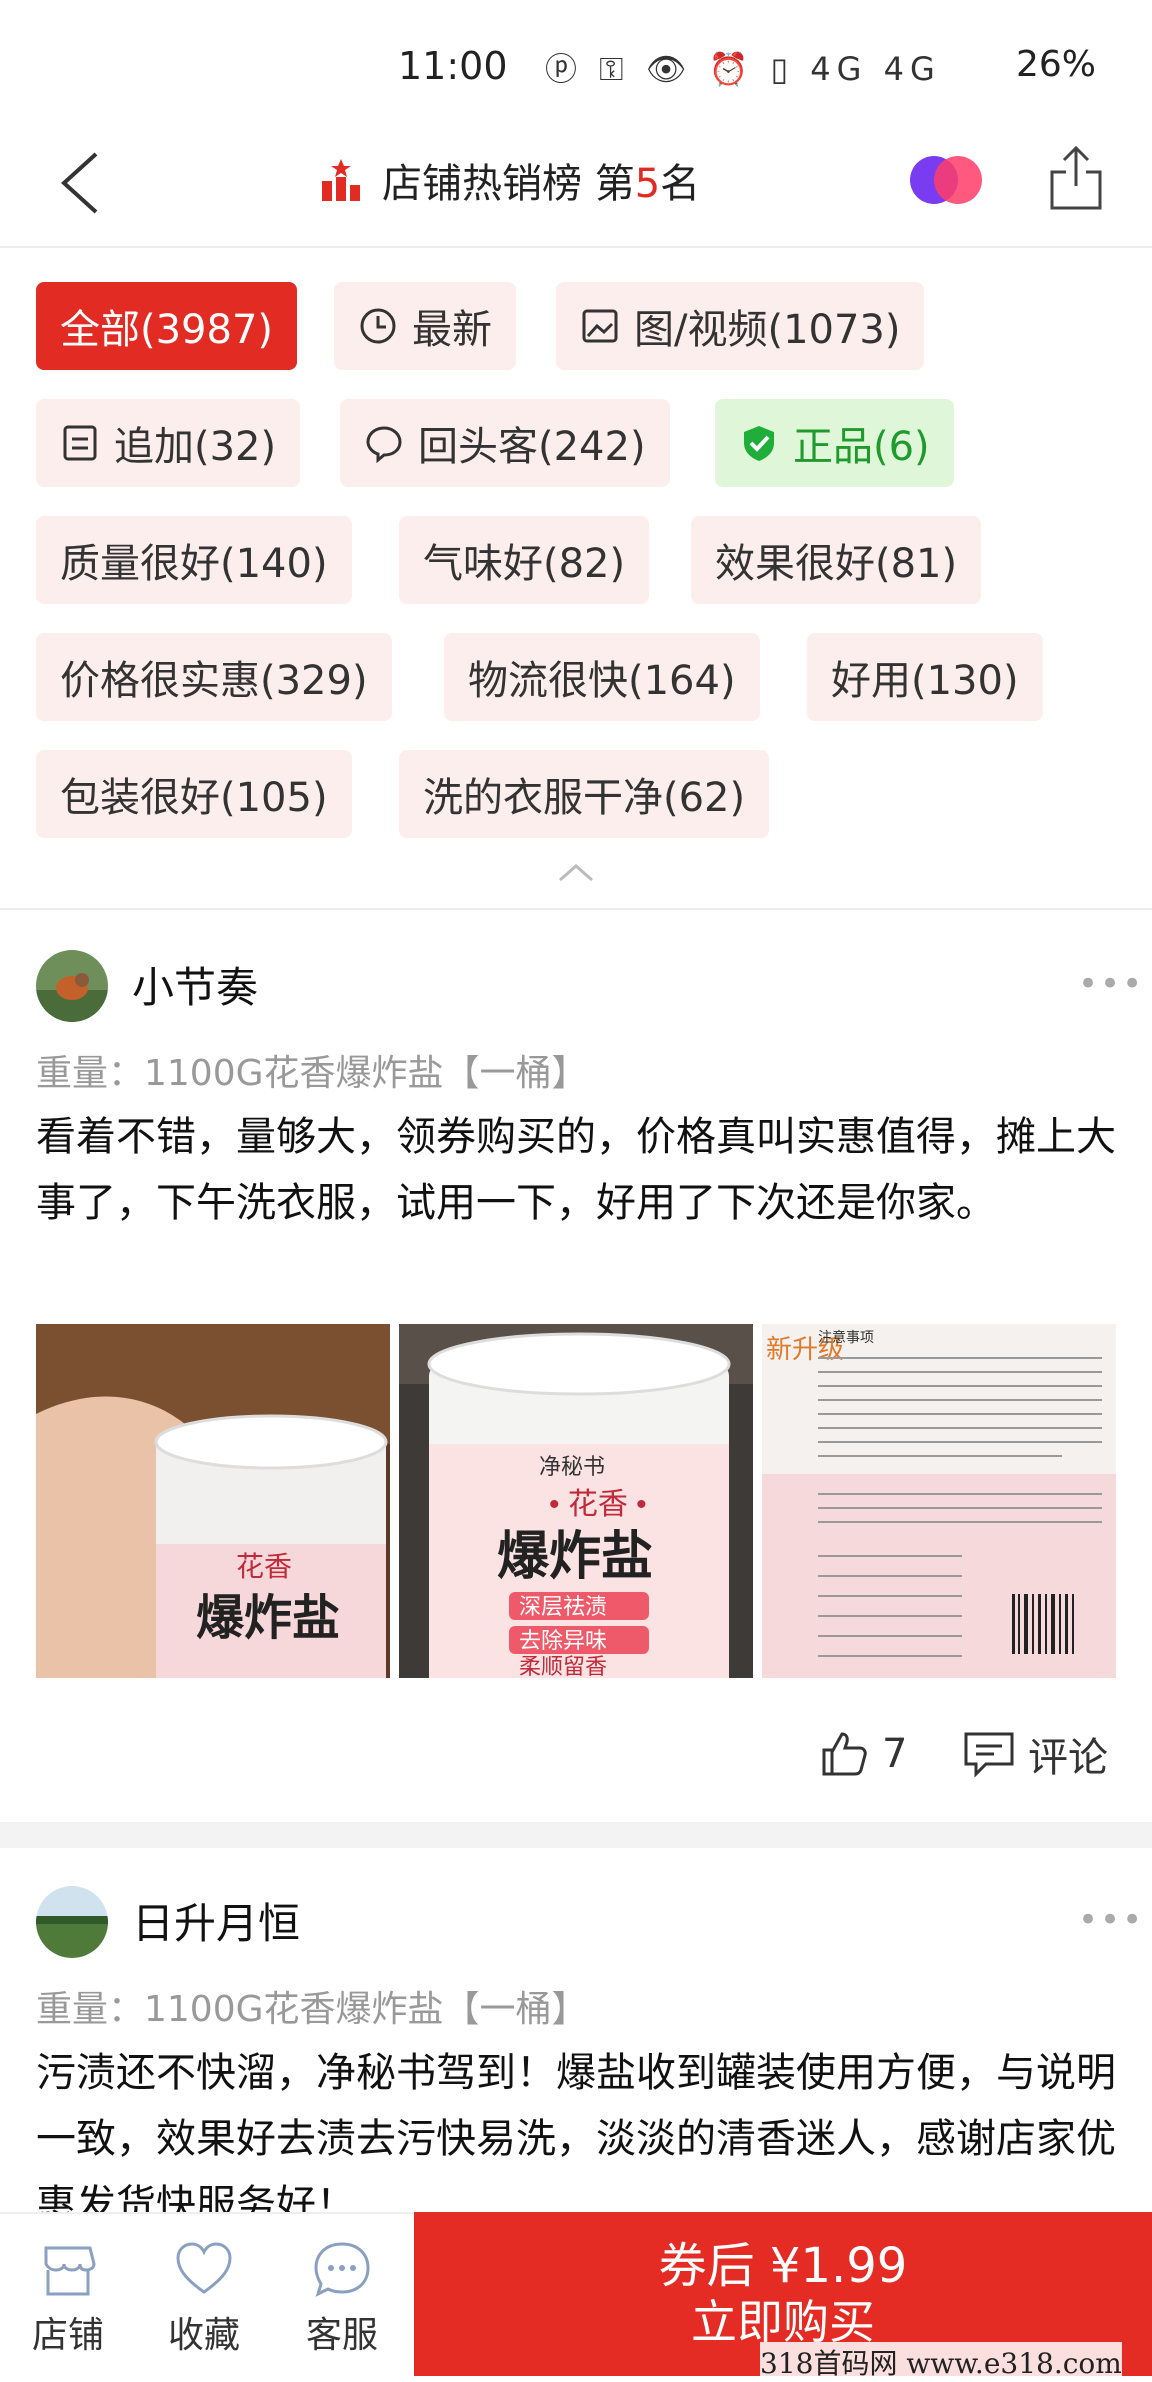  I want to click on filter-effect: 效果很好(81), so click(836, 560).